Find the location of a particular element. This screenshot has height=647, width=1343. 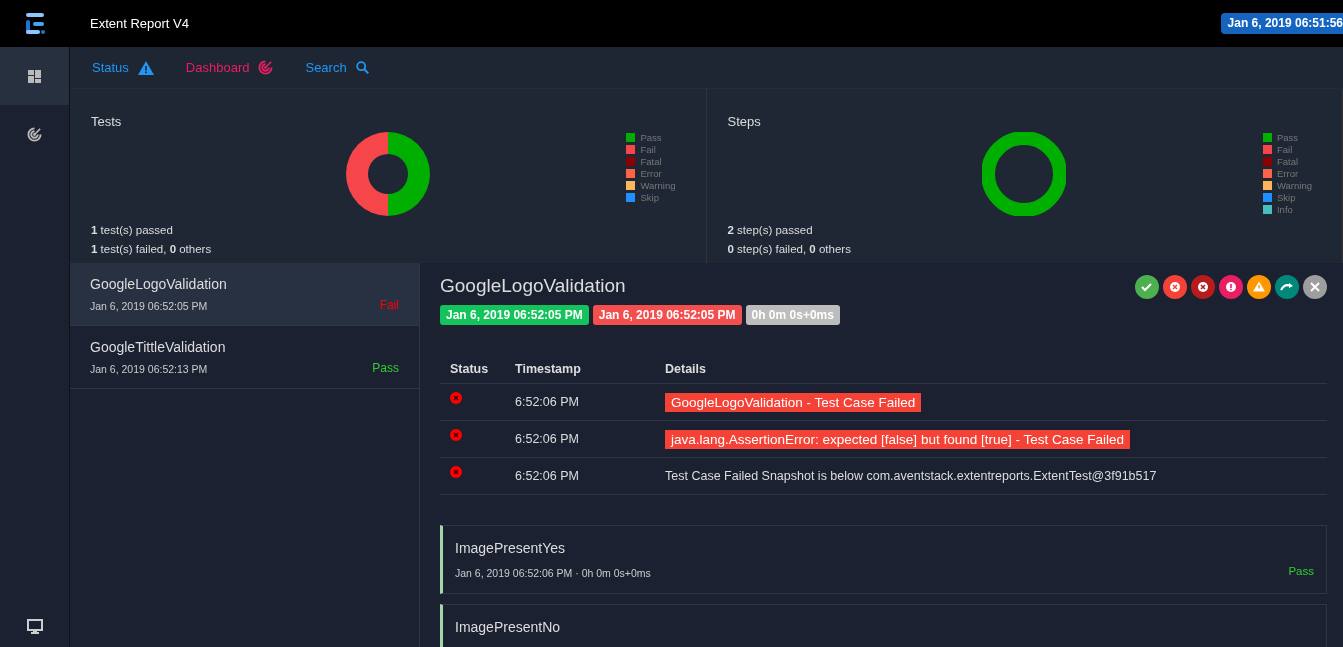

nav-link: Dashboard is located at coordinates (229, 67).